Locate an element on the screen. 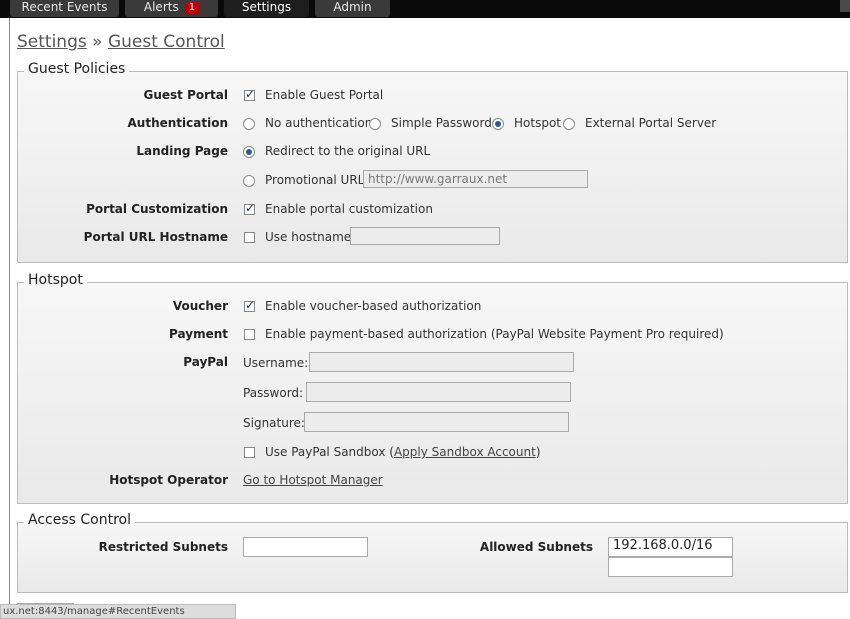  tab-label: Settings is located at coordinates (266, 7).